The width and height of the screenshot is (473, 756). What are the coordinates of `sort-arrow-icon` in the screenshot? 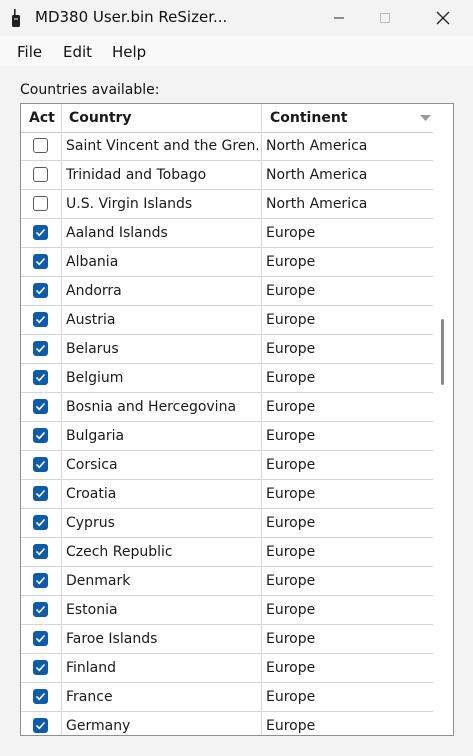 It's located at (425, 118).